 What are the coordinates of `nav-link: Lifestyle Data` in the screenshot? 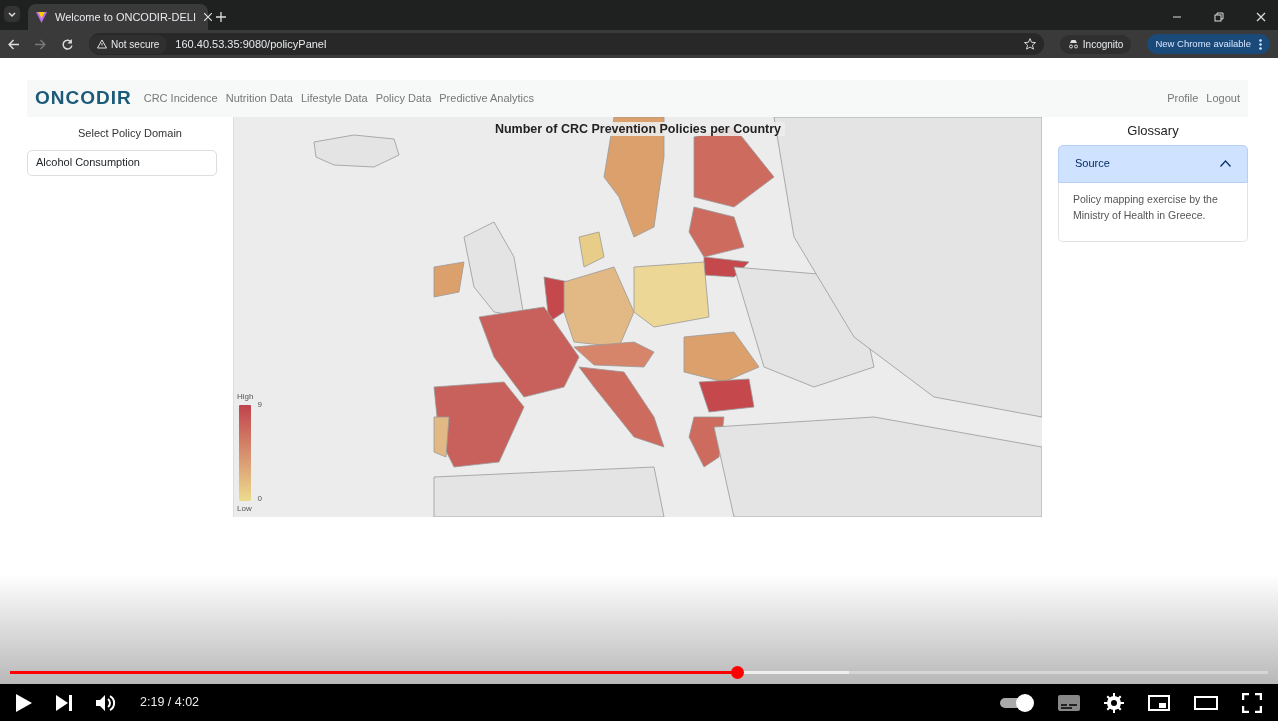 It's located at (334, 98).